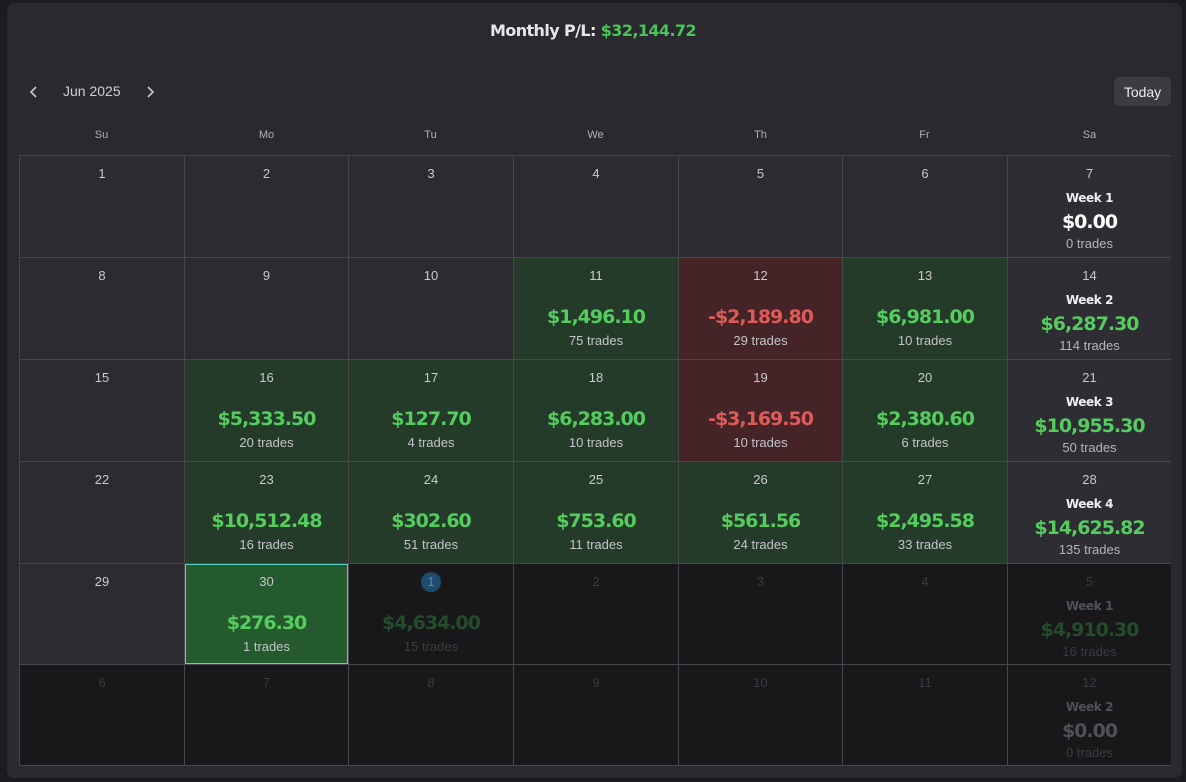  What do you see at coordinates (266, 521) in the screenshot?
I see `day-pl-amount: $10,512.48` at bounding box center [266, 521].